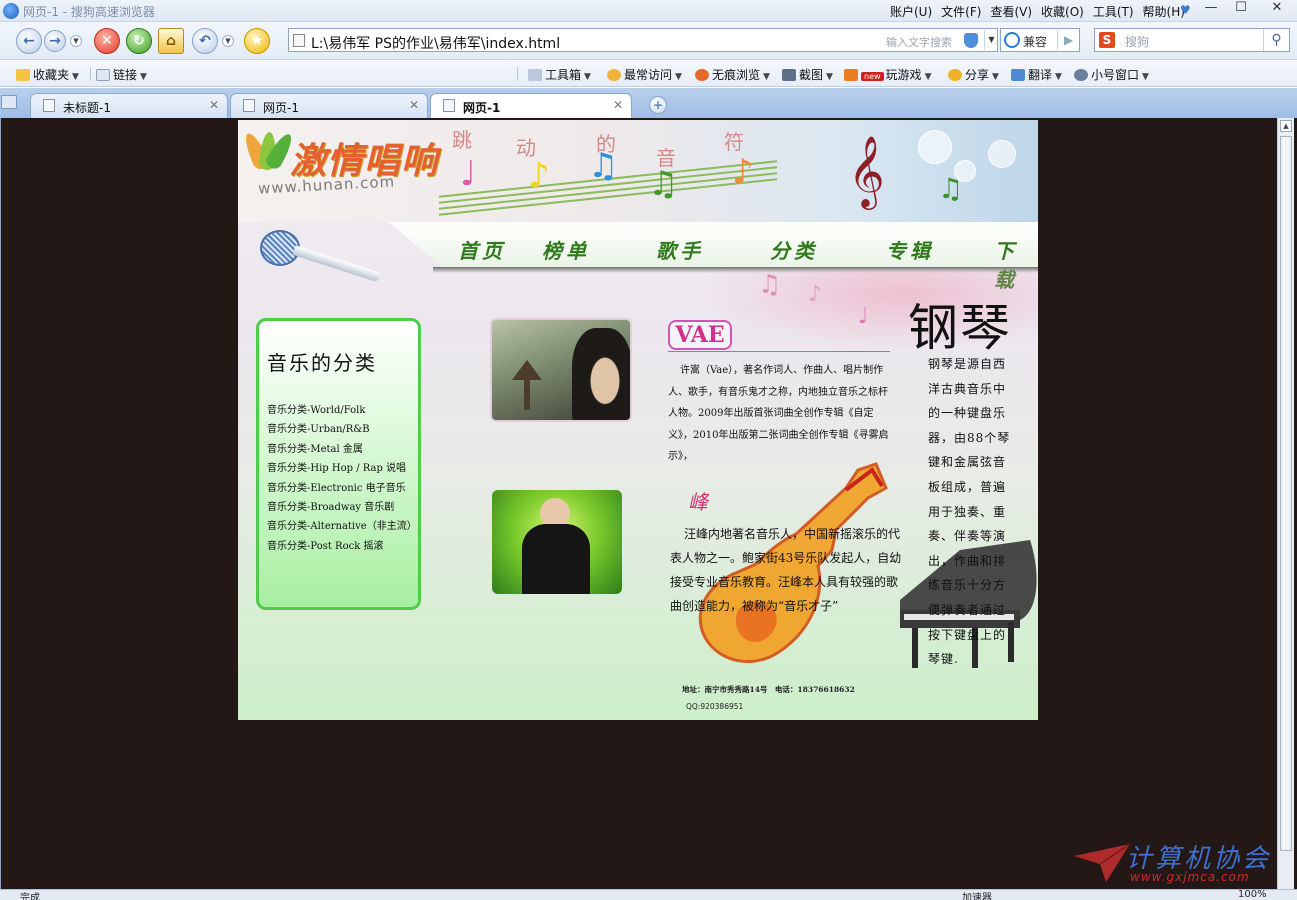  I want to click on scroll-thumb, so click(1286, 493).